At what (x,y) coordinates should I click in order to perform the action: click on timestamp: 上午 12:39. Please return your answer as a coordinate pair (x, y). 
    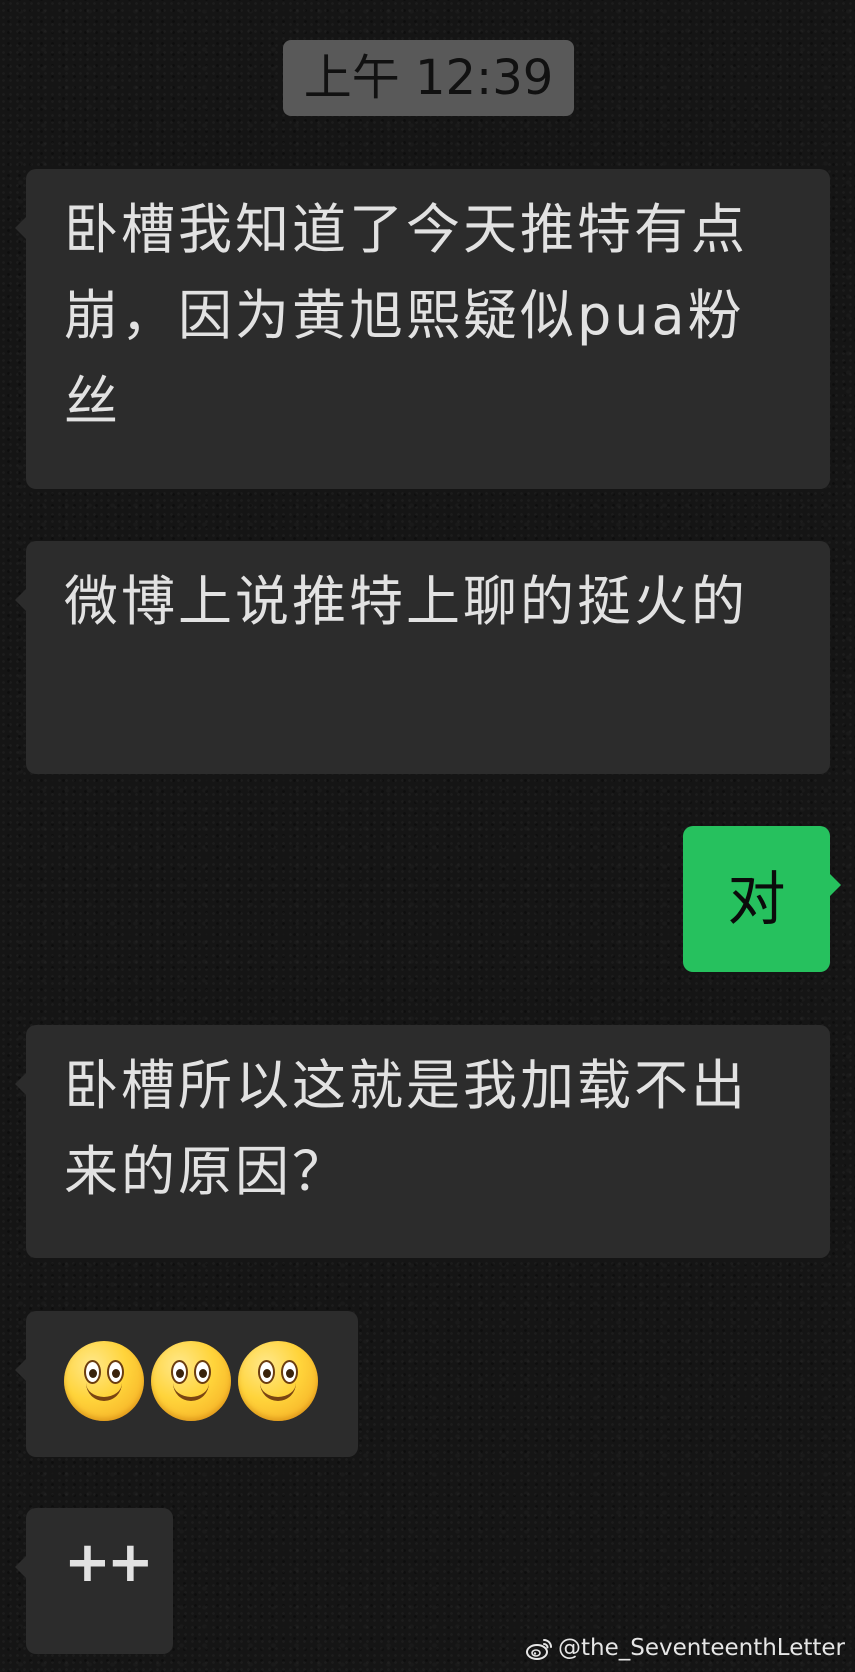
    Looking at the image, I should click on (428, 78).